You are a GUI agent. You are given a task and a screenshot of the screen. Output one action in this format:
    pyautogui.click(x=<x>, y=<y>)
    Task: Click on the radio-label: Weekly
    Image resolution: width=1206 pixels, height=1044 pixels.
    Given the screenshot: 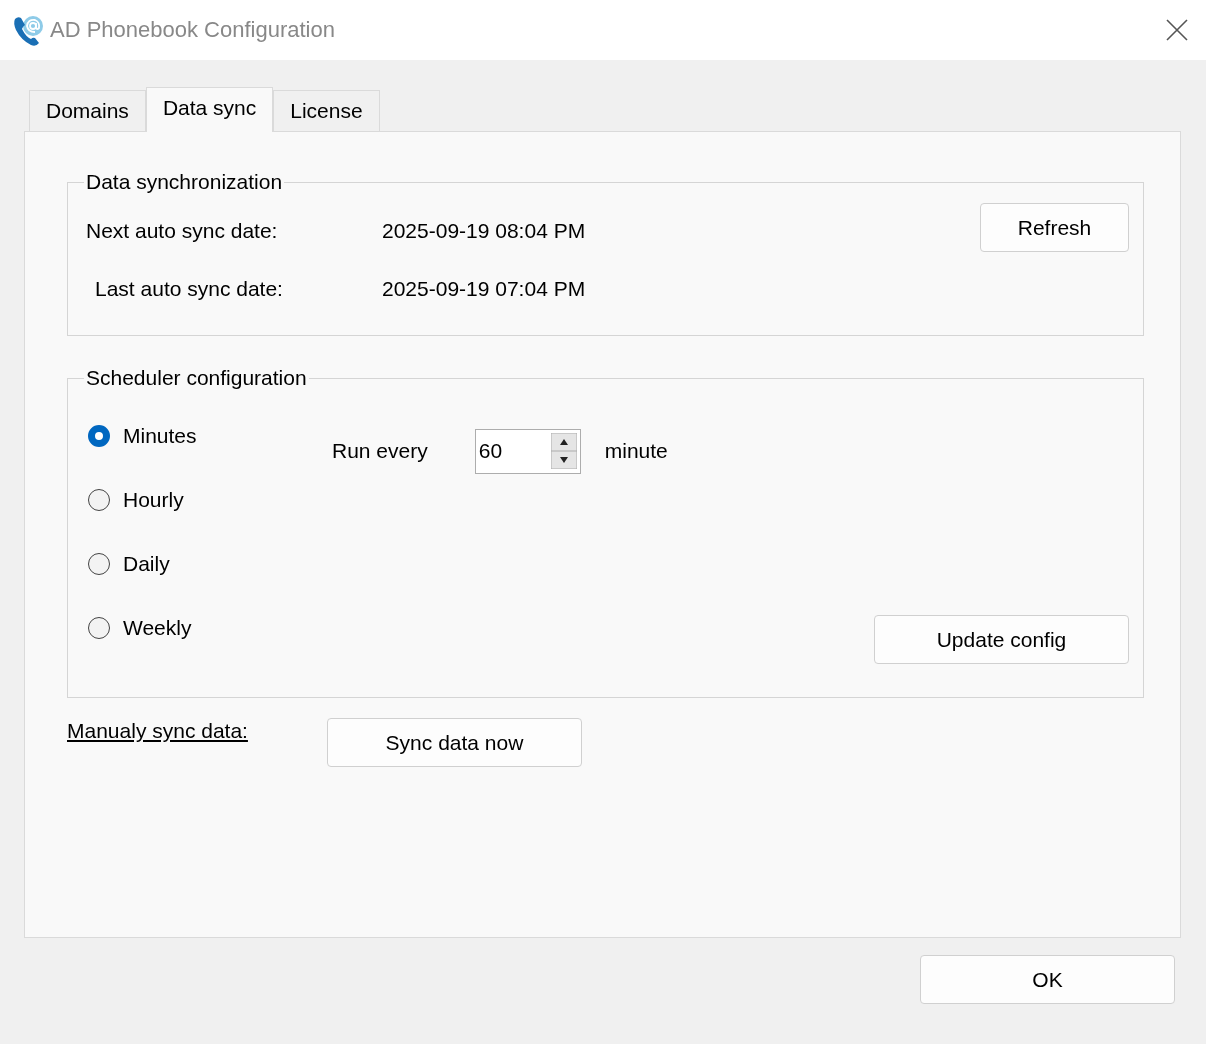 What is the action you would take?
    pyautogui.click(x=157, y=628)
    